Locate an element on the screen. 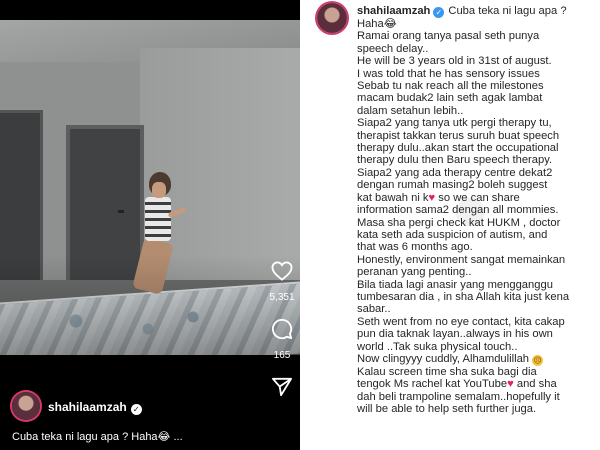 This screenshot has height=450, width=600. caption-line: tengok Ms rachel kat YouTube♥ and sha is located at coordinates (476, 384).